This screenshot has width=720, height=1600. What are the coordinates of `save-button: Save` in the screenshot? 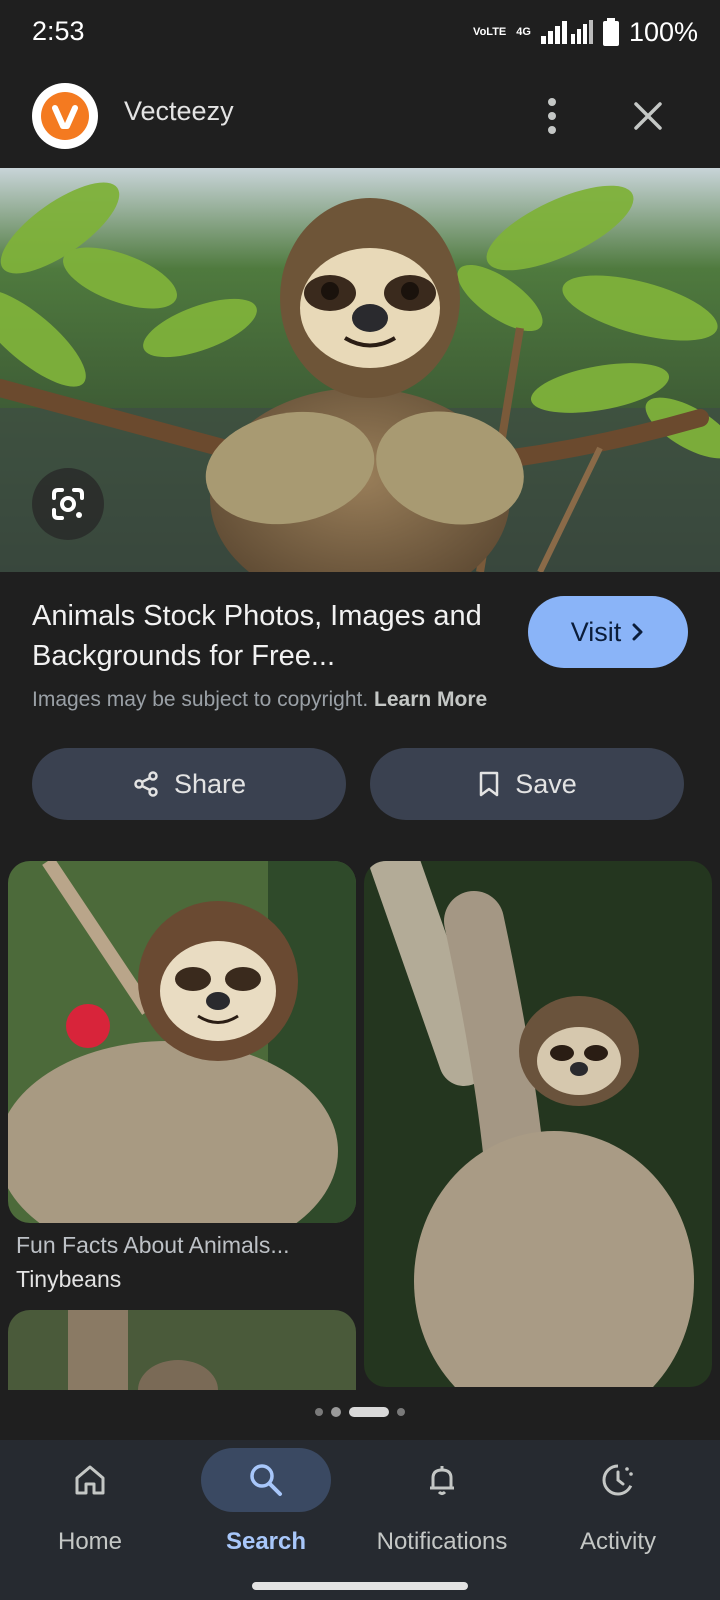 It's located at (527, 784).